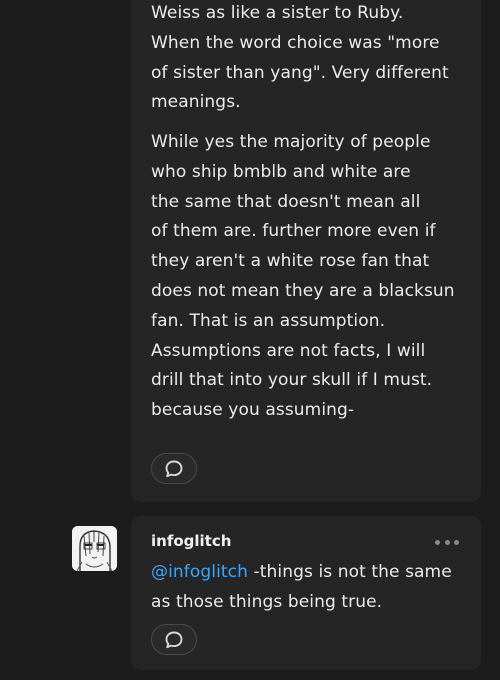  I want to click on text-line: they aren't a white rose fan that, so click(290, 261).